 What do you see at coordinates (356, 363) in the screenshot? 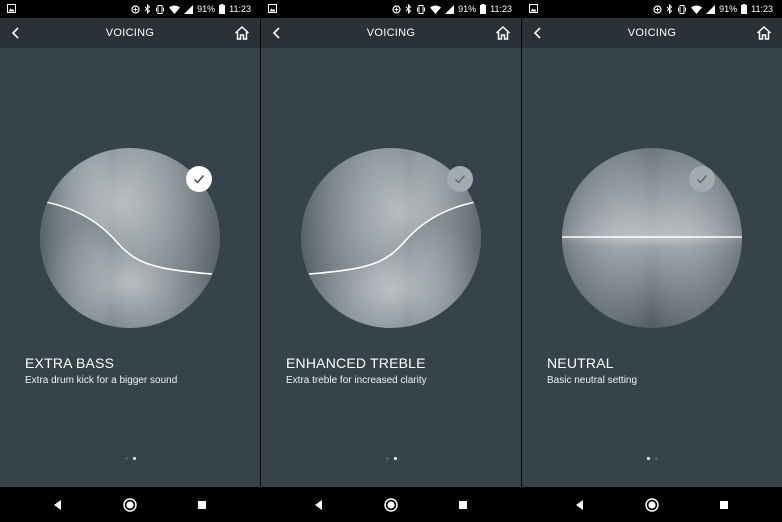
I see `voicing-name: ENHANCED TREBLE` at bounding box center [356, 363].